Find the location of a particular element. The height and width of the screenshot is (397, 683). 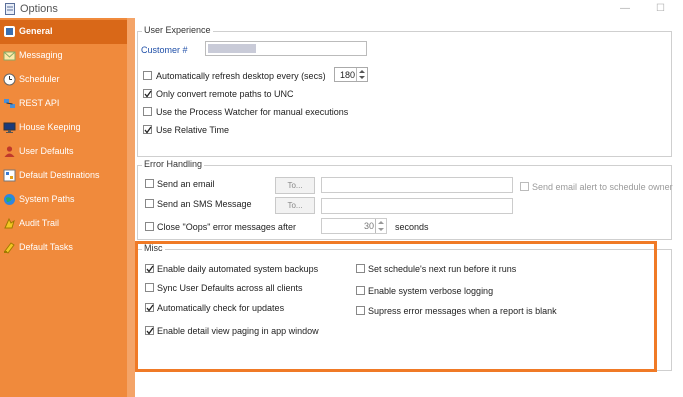

sidebar-item-label: Messaging is located at coordinates (41, 55).